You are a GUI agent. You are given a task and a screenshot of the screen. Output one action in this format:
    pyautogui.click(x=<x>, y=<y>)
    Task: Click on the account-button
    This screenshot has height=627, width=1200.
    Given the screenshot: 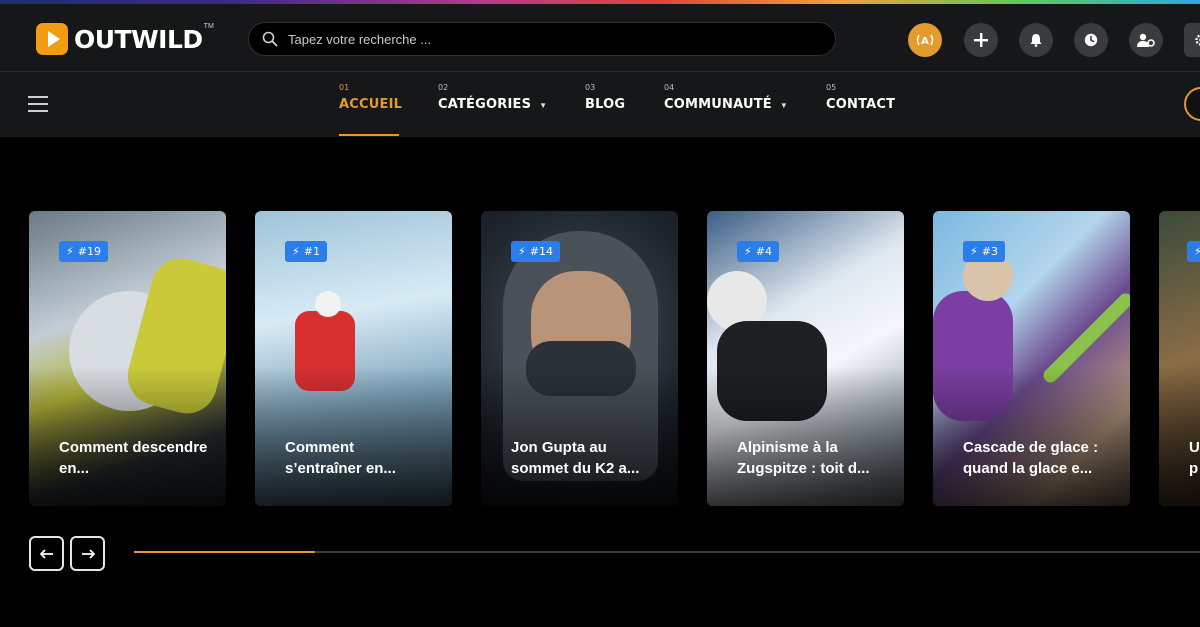 What is the action you would take?
    pyautogui.click(x=1146, y=40)
    